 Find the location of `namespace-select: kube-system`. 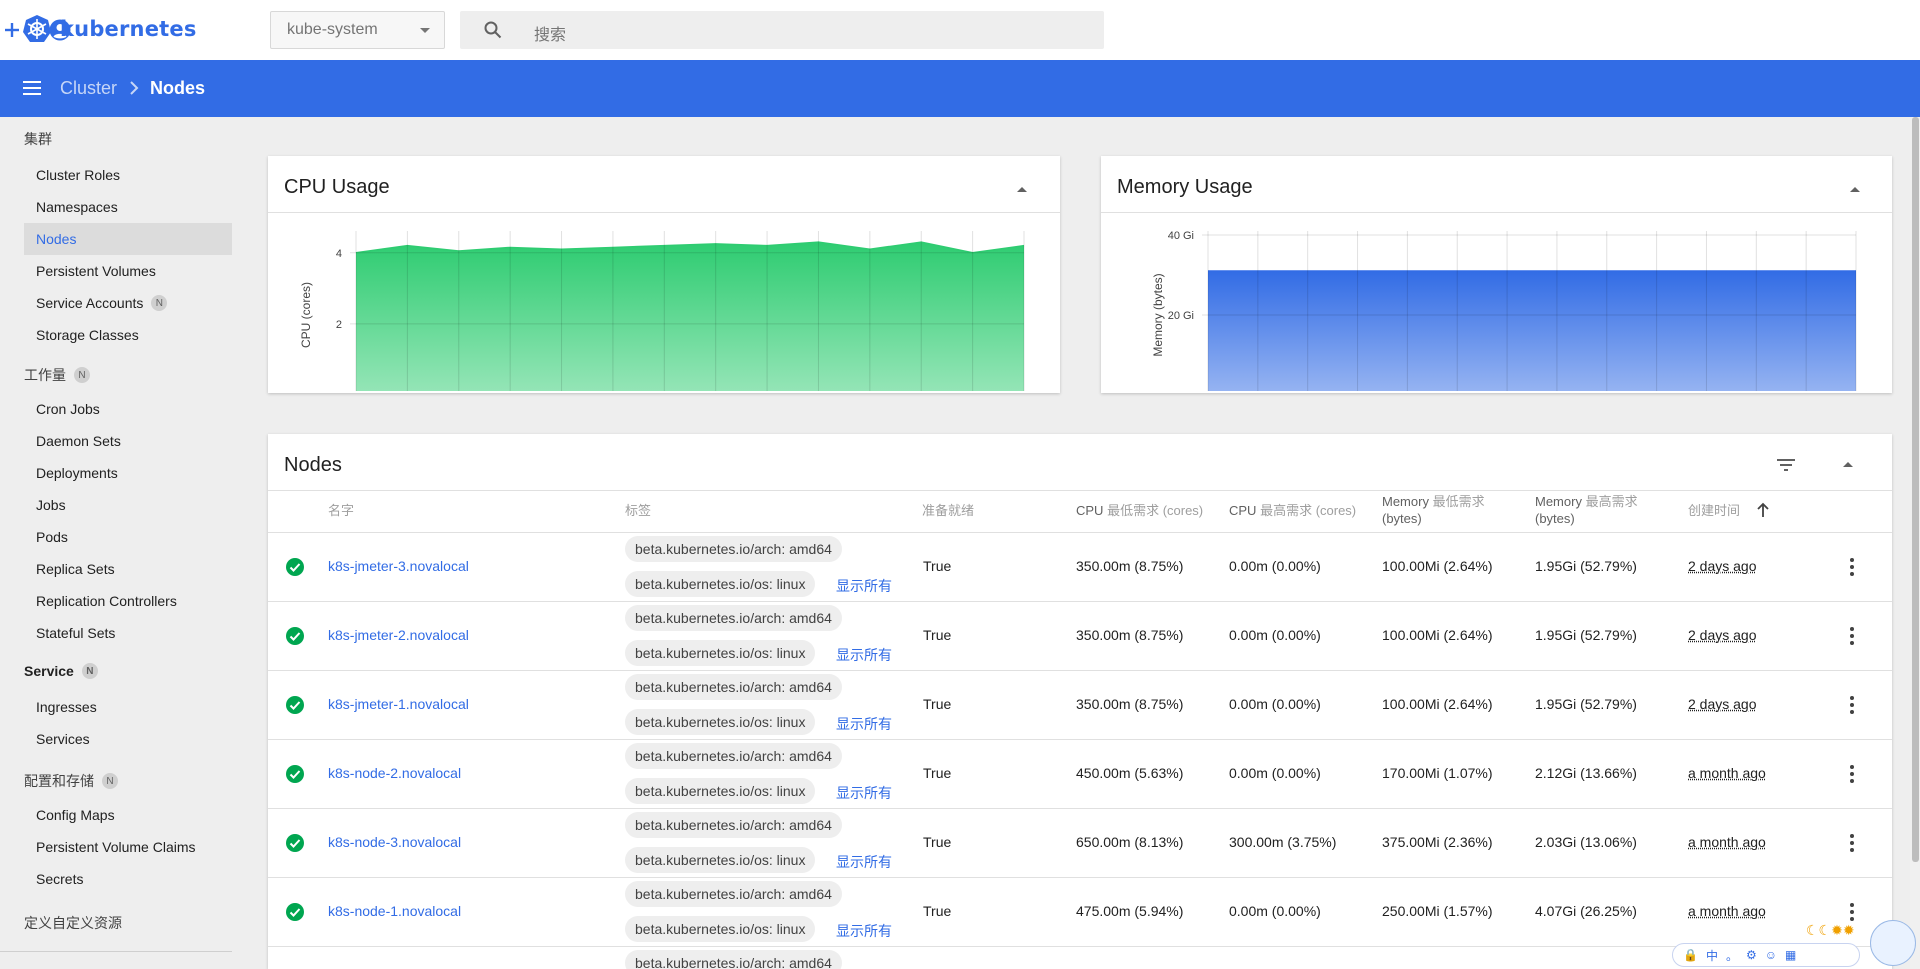

namespace-select: kube-system is located at coordinates (357, 30).